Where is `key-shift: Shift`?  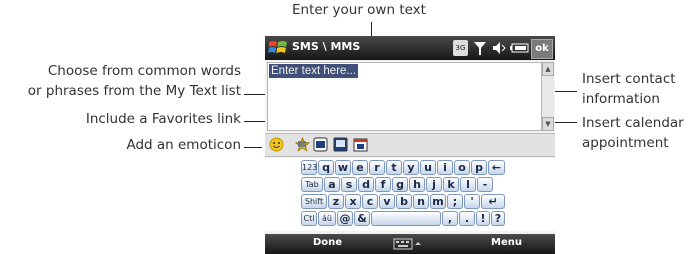
key-shift: Shift is located at coordinates (314, 201).